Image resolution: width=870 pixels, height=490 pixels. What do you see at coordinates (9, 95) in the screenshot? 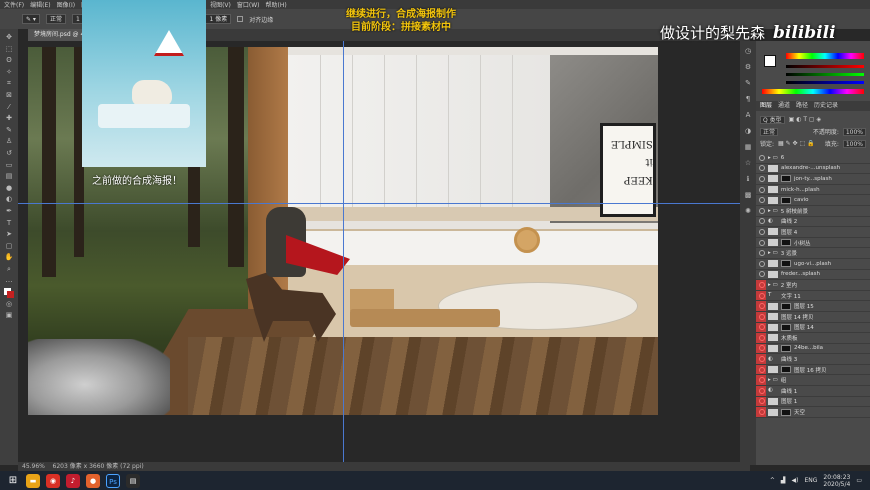
I see `frame-tool-icon: ⊠` at bounding box center [9, 95].